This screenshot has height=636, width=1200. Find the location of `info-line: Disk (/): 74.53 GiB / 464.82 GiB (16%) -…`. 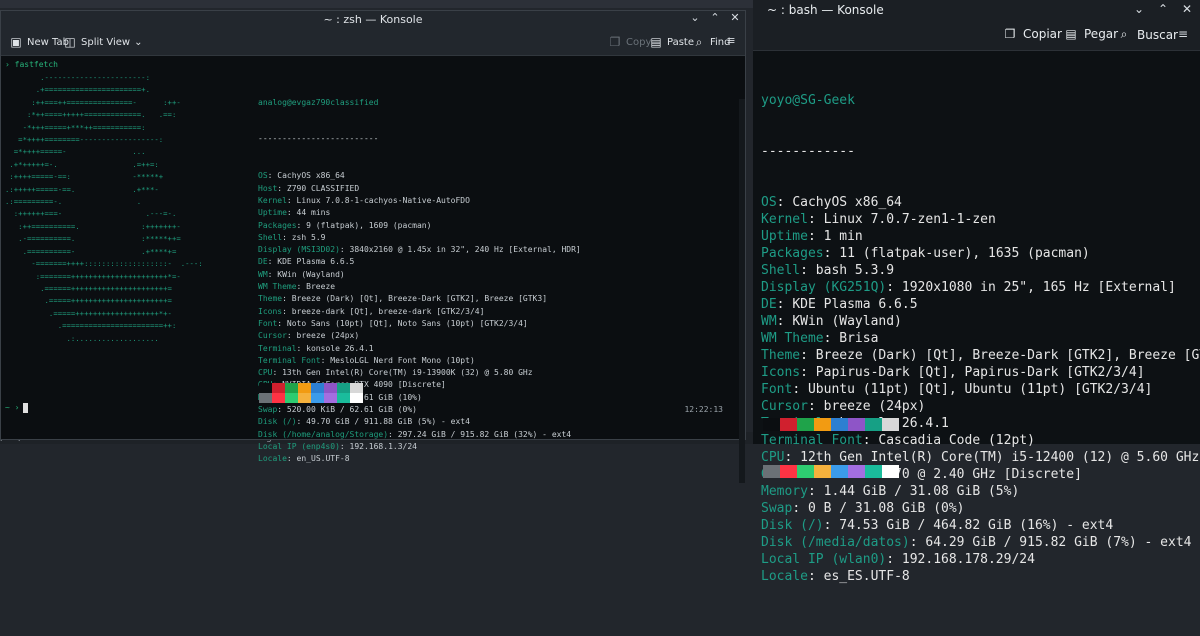

info-line: Disk (/): 74.53 GiB / 464.82 GiB (16%) -… is located at coordinates (937, 525).